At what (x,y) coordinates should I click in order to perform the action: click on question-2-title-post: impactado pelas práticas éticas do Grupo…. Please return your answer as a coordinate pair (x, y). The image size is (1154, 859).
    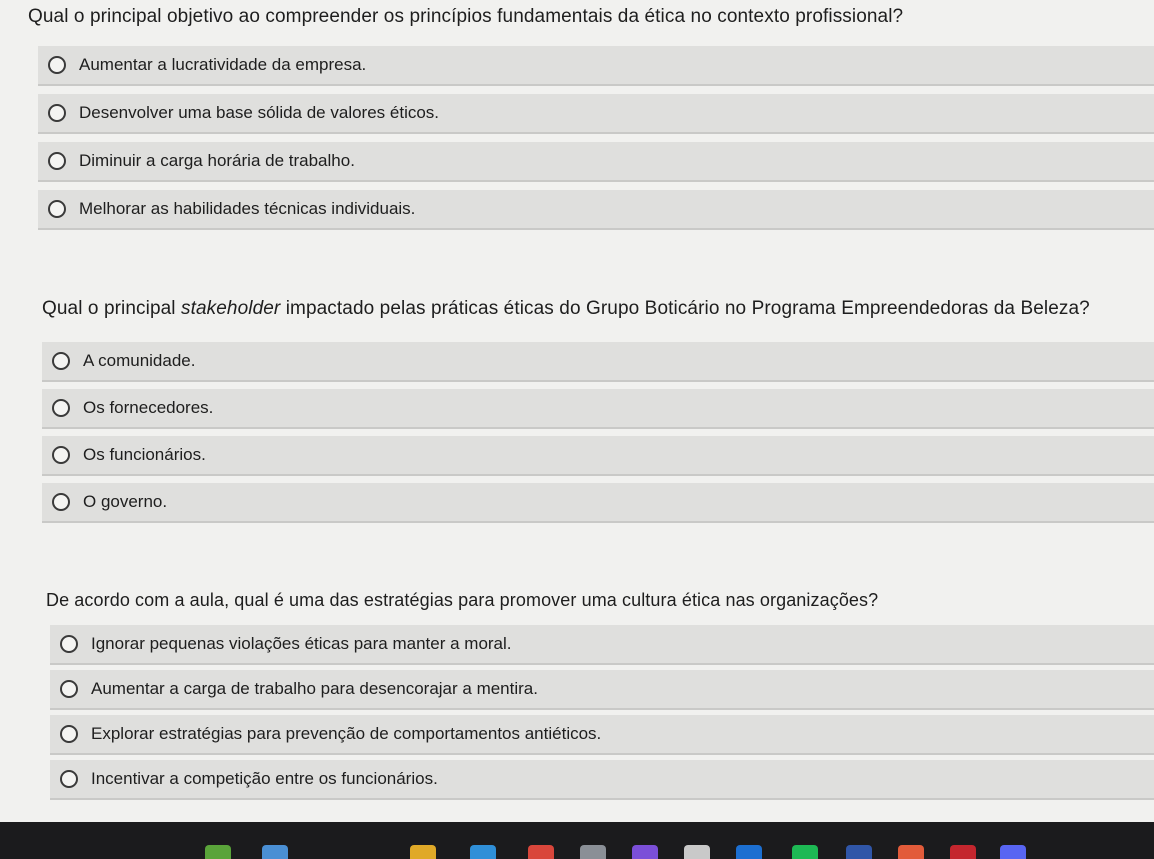
    Looking at the image, I should click on (685, 308).